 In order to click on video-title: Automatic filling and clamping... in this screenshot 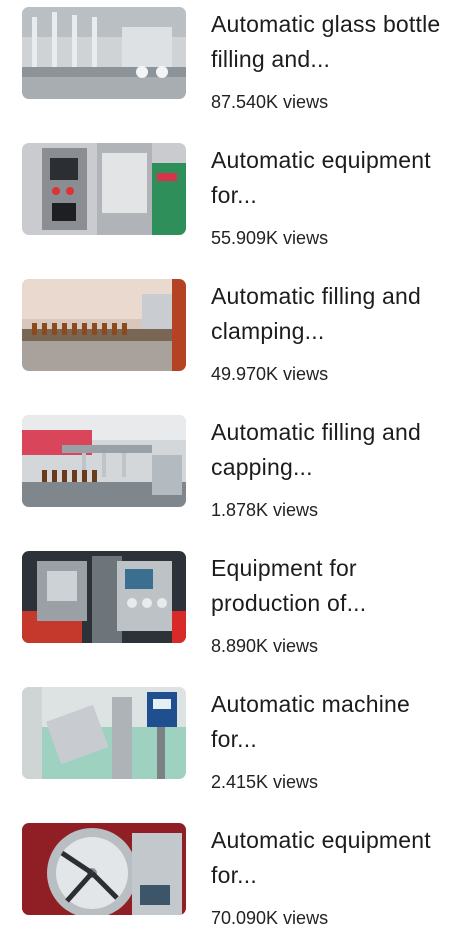, I will do `click(326, 314)`.